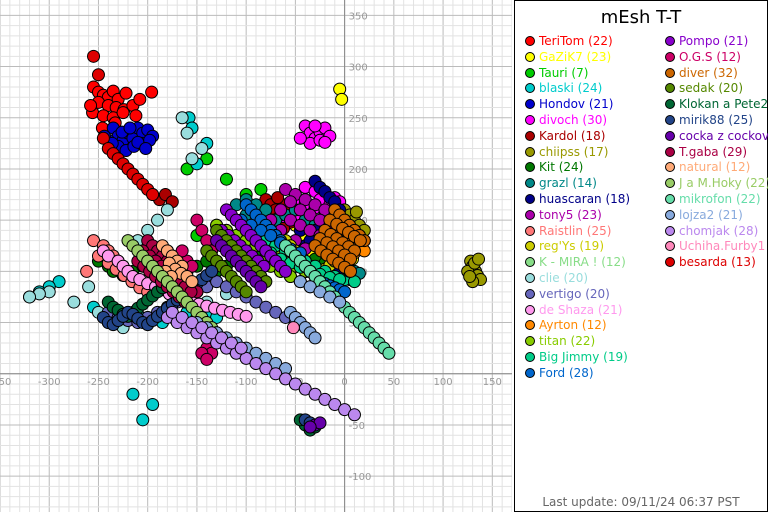 The width and height of the screenshot is (768, 512). I want to click on legend-entry: Hondov (21), so click(569, 104).